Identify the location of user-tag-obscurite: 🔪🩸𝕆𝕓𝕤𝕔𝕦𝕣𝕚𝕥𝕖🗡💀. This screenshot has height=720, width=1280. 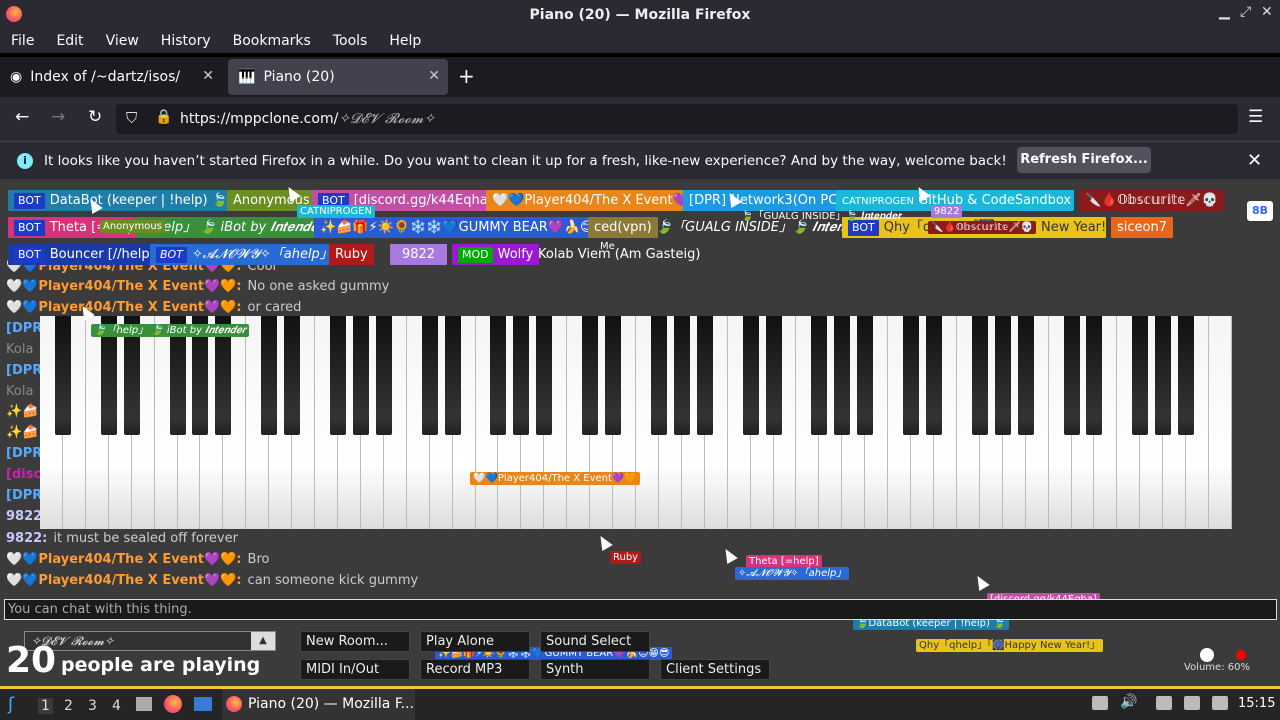
(1151, 200).